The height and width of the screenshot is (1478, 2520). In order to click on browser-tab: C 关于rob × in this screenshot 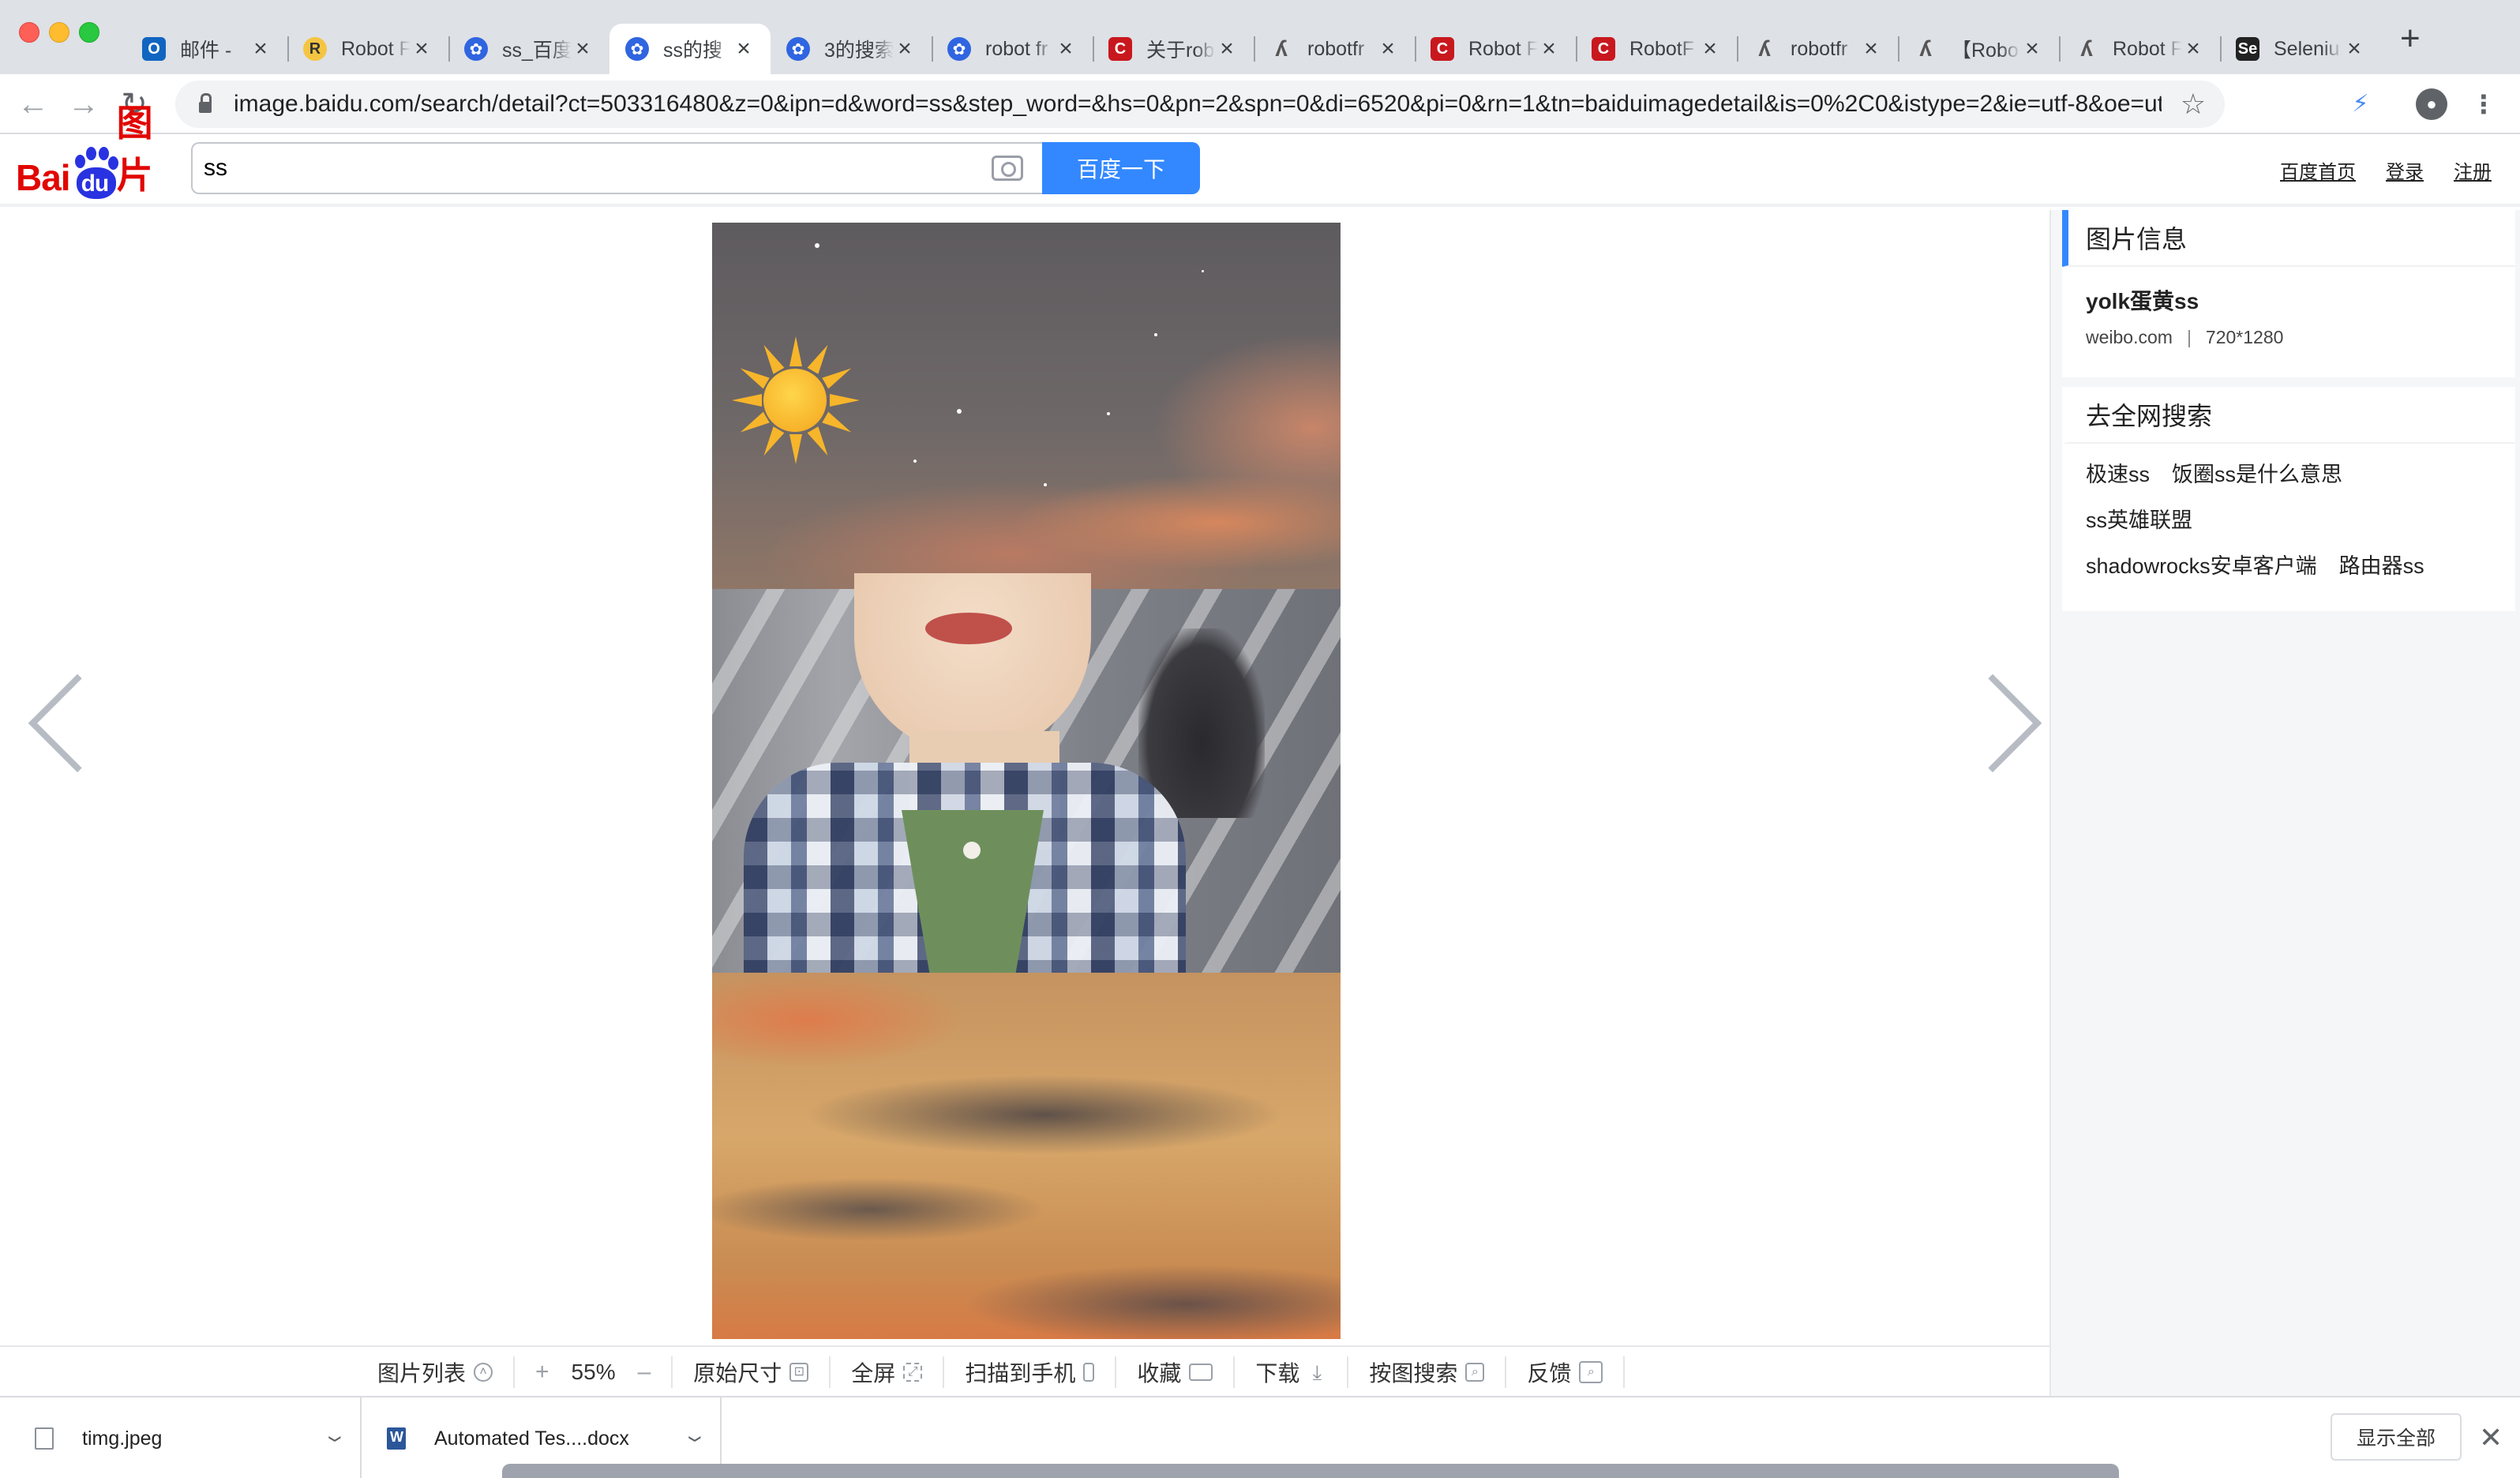, I will do `click(1173, 49)`.